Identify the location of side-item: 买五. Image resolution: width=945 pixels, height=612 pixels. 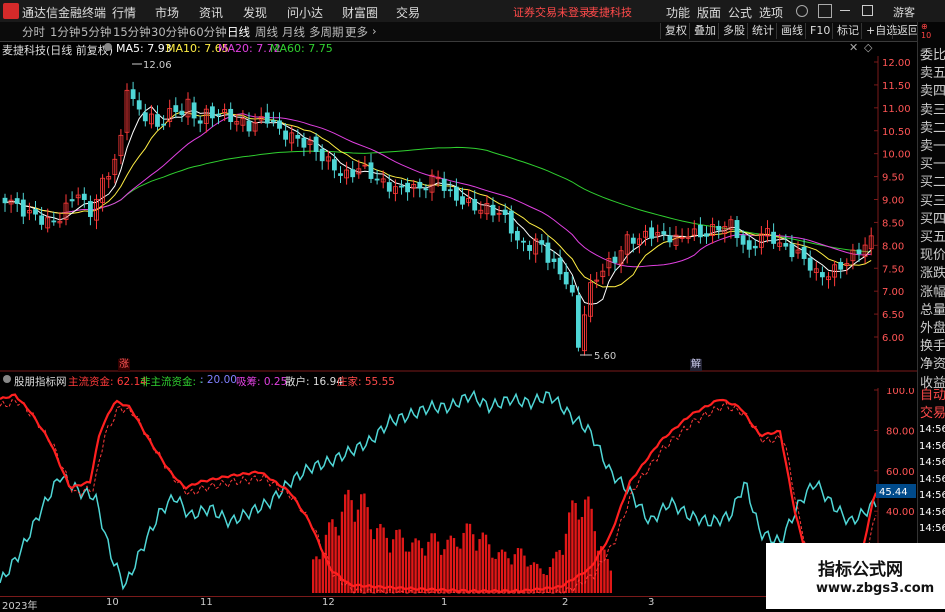
(932, 235).